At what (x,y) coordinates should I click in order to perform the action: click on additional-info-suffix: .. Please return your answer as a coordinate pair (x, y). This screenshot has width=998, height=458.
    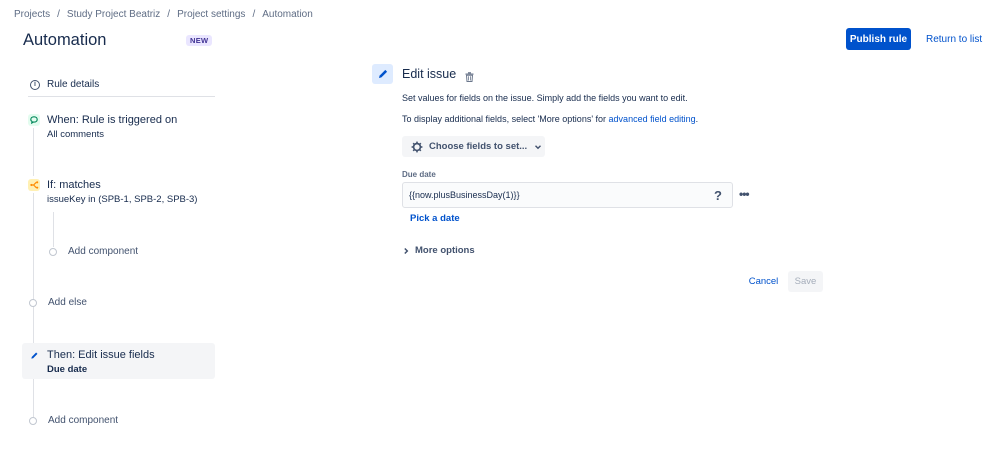
    Looking at the image, I should click on (697, 119).